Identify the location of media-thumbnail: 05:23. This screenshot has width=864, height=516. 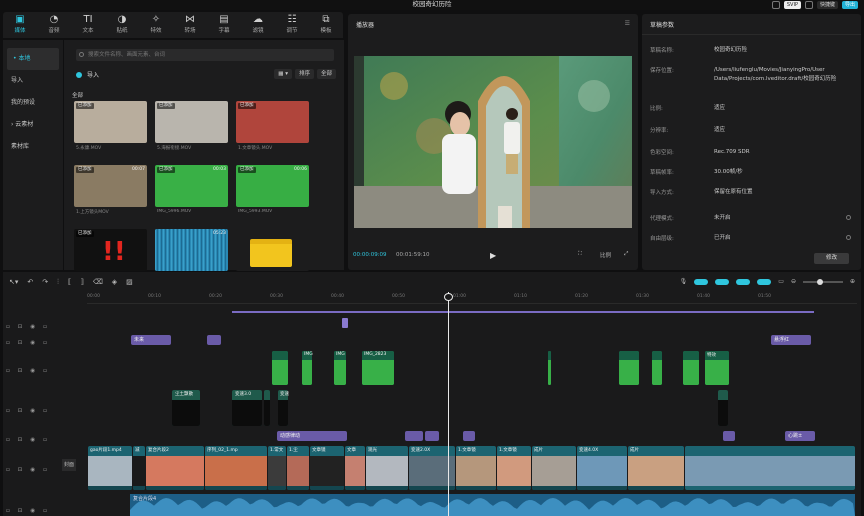
(191, 250).